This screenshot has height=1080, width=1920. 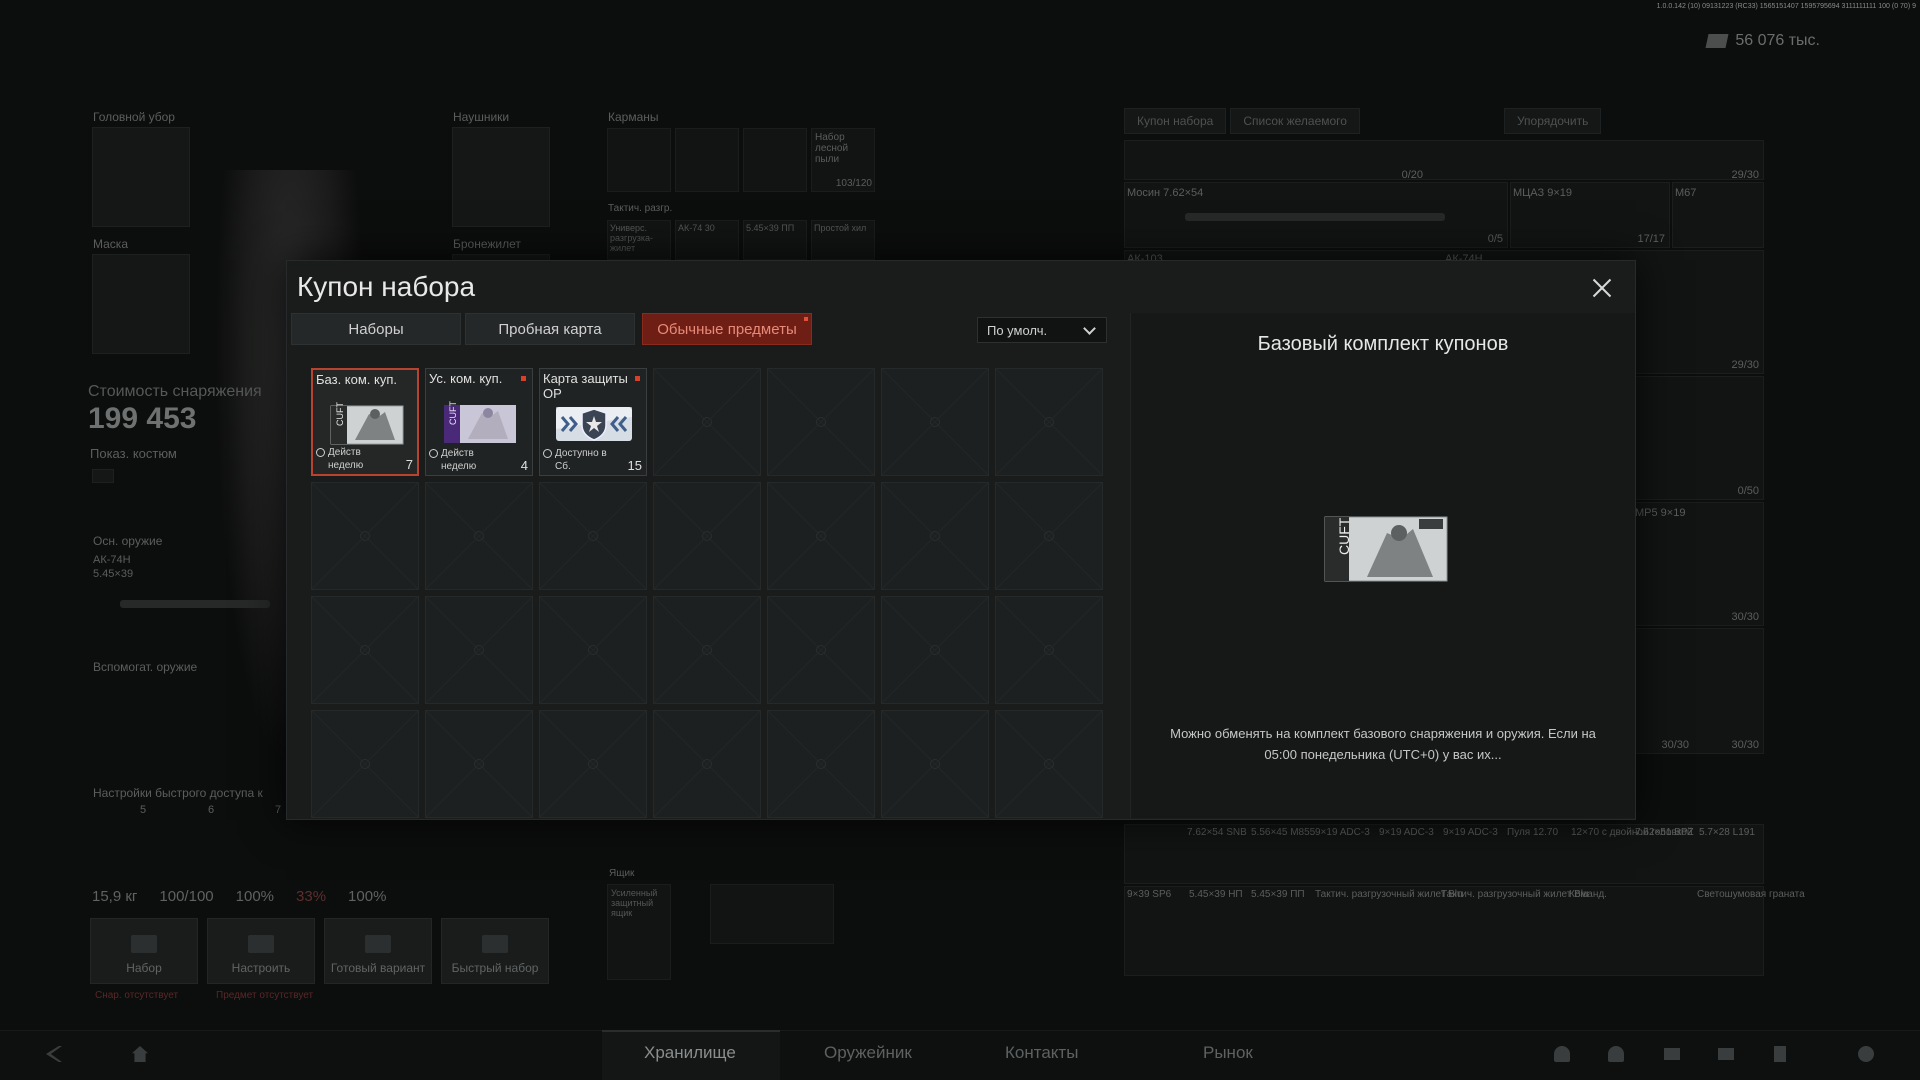 I want to click on ammo-name: 7.62×51 BPZ, so click(x=1664, y=832).